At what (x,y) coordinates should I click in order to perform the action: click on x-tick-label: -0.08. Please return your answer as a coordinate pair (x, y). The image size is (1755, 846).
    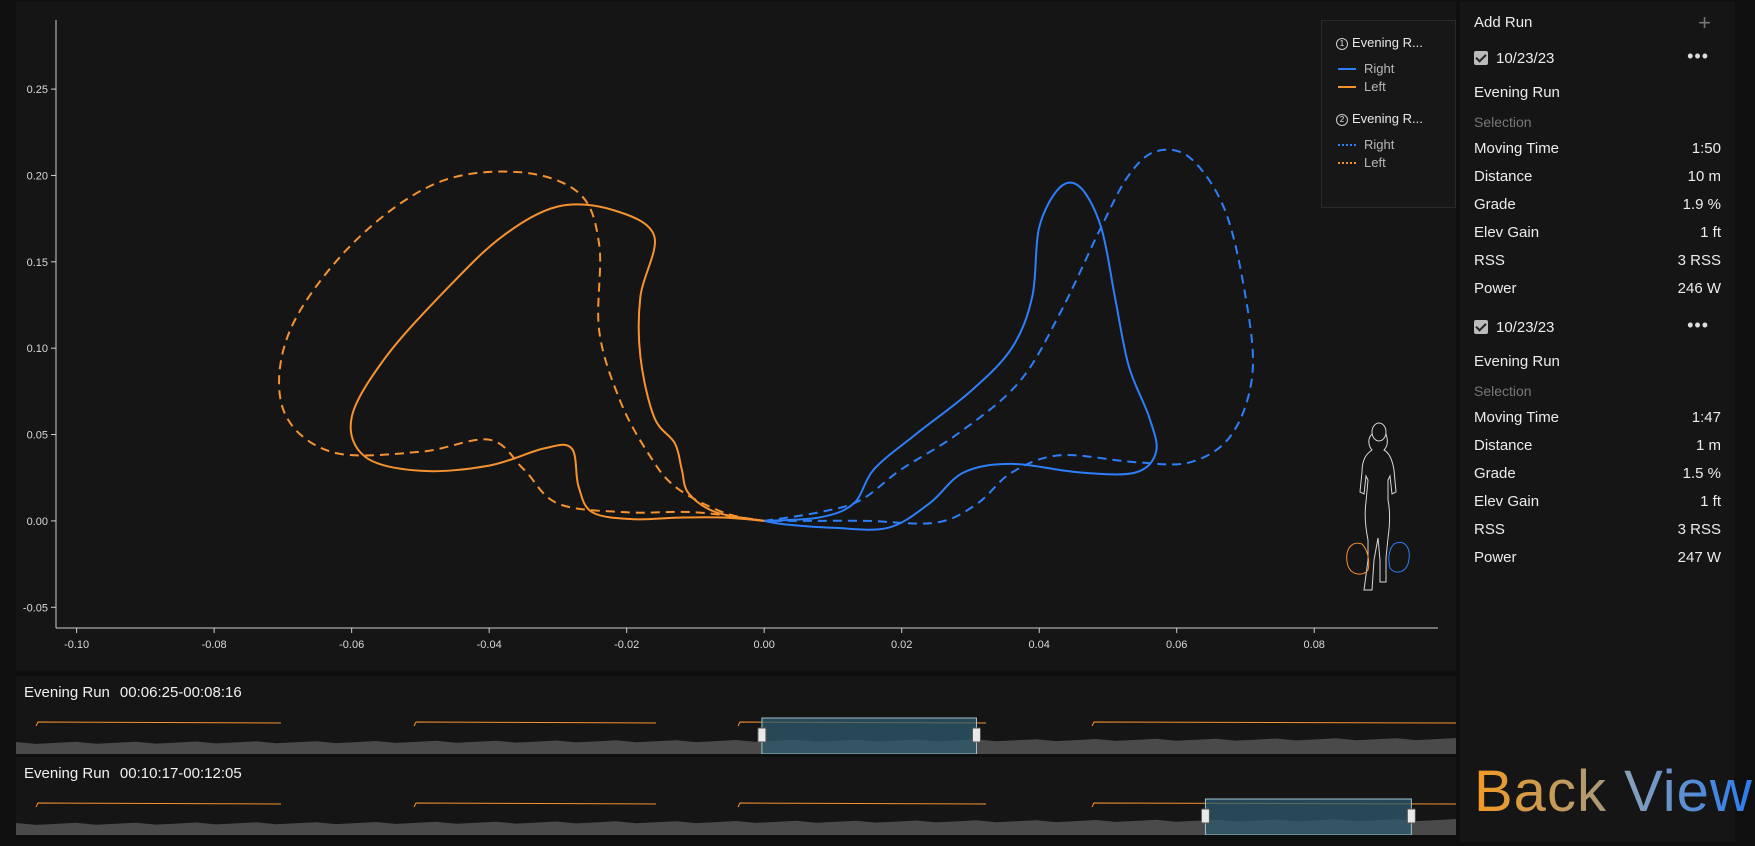
    Looking at the image, I should click on (214, 645).